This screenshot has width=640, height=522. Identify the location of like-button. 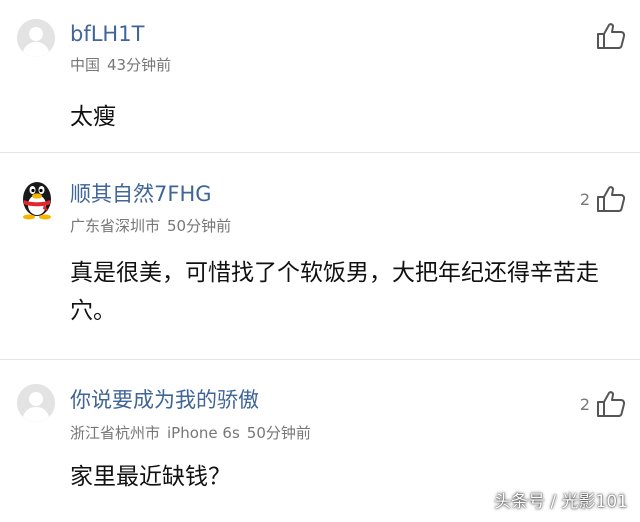
(611, 36).